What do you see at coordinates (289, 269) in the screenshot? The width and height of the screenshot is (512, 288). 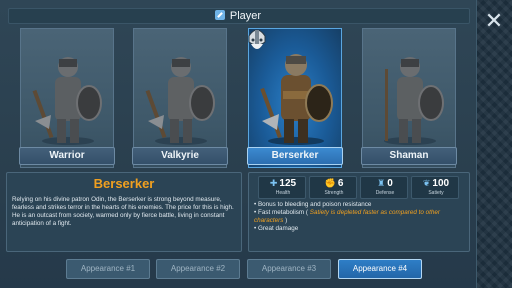 I see `appearance-tab-3: Appearance #3` at bounding box center [289, 269].